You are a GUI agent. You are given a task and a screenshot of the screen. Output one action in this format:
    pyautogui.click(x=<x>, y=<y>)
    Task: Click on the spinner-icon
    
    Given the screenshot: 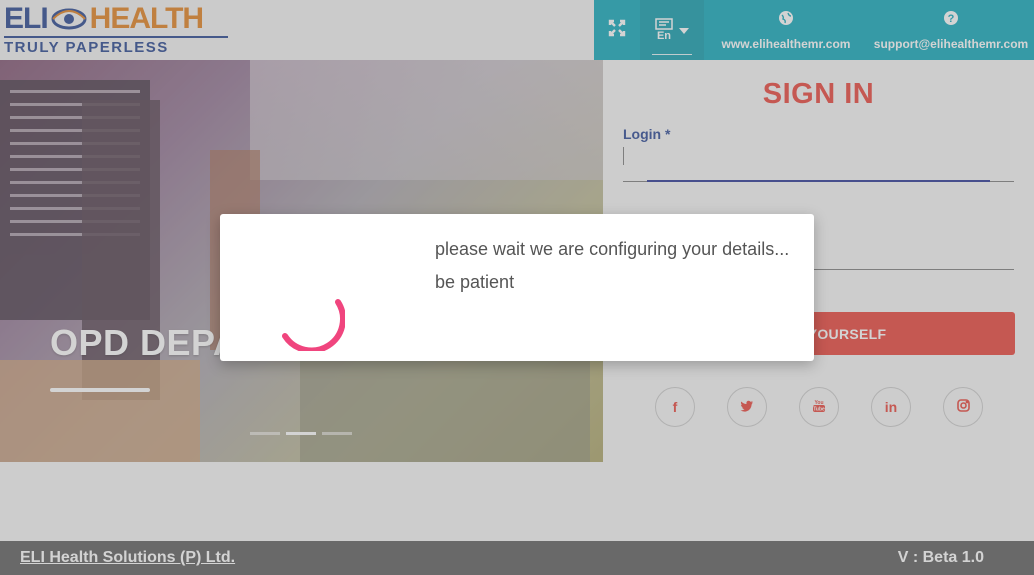 What is the action you would take?
    pyautogui.click(x=310, y=317)
    